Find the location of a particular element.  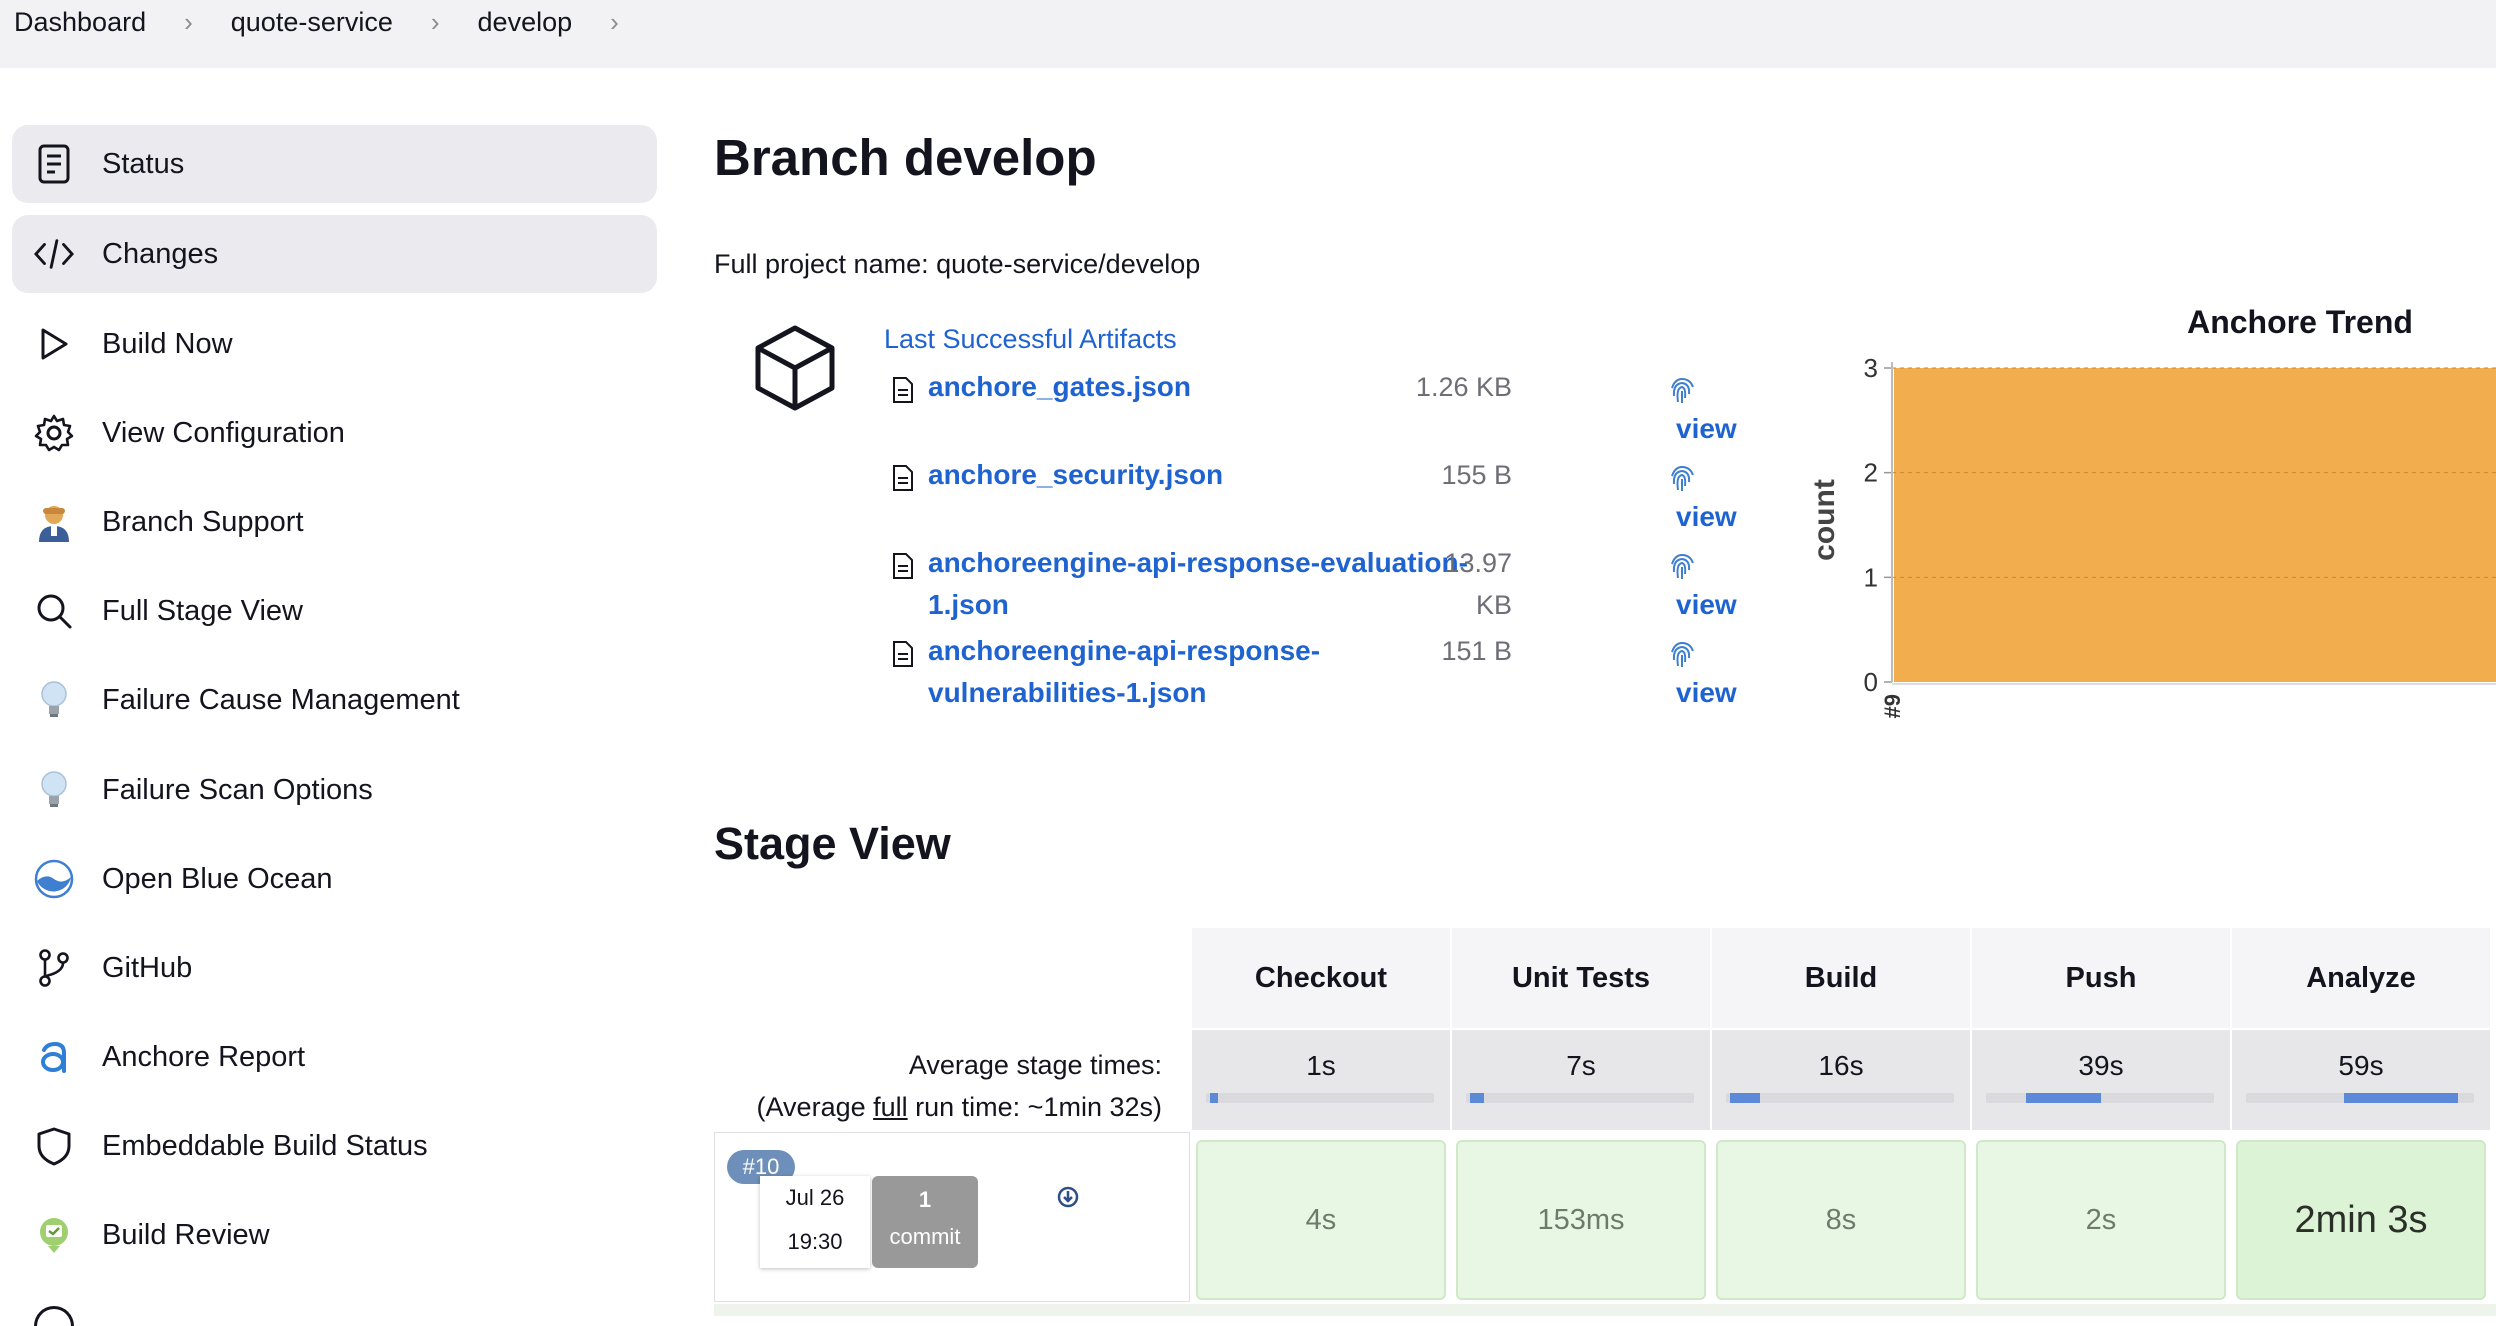

play-icon is located at coordinates (54, 344).